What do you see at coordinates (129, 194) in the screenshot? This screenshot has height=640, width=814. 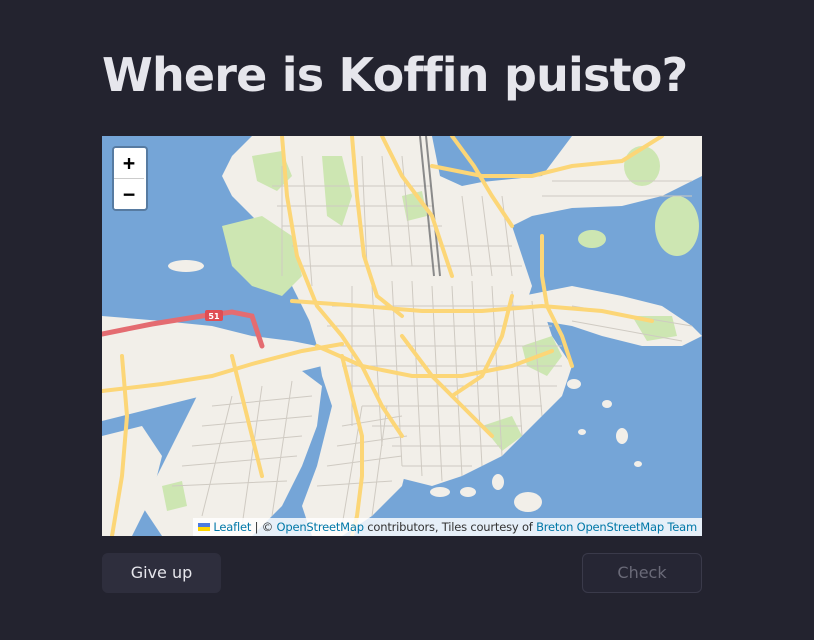 I see `zoom-out-button: −` at bounding box center [129, 194].